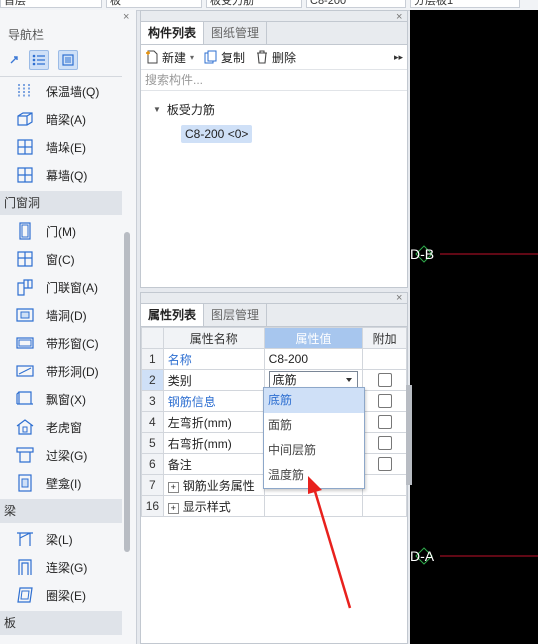 The height and width of the screenshot is (644, 538). I want to click on nav-item-strip-window: 带形窗(C), so click(68, 343).